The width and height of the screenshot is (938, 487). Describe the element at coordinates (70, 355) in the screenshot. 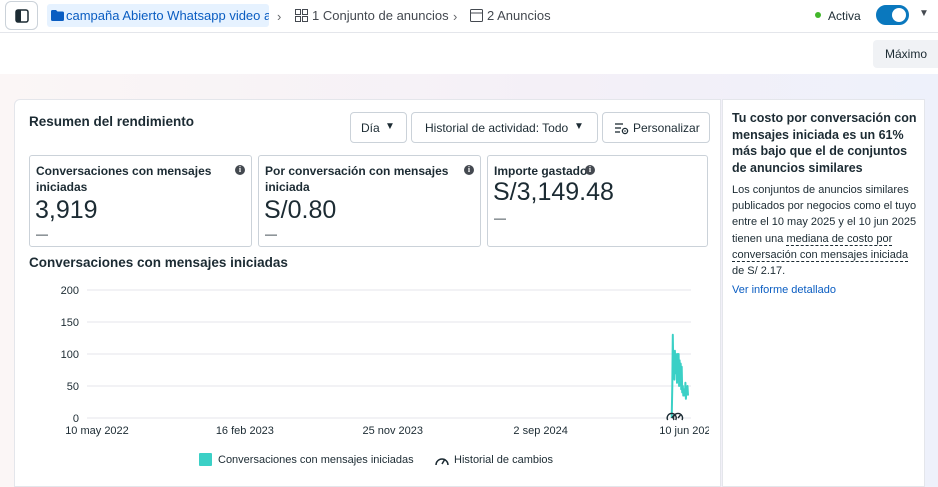

I see `y-tick-label: 100` at that location.